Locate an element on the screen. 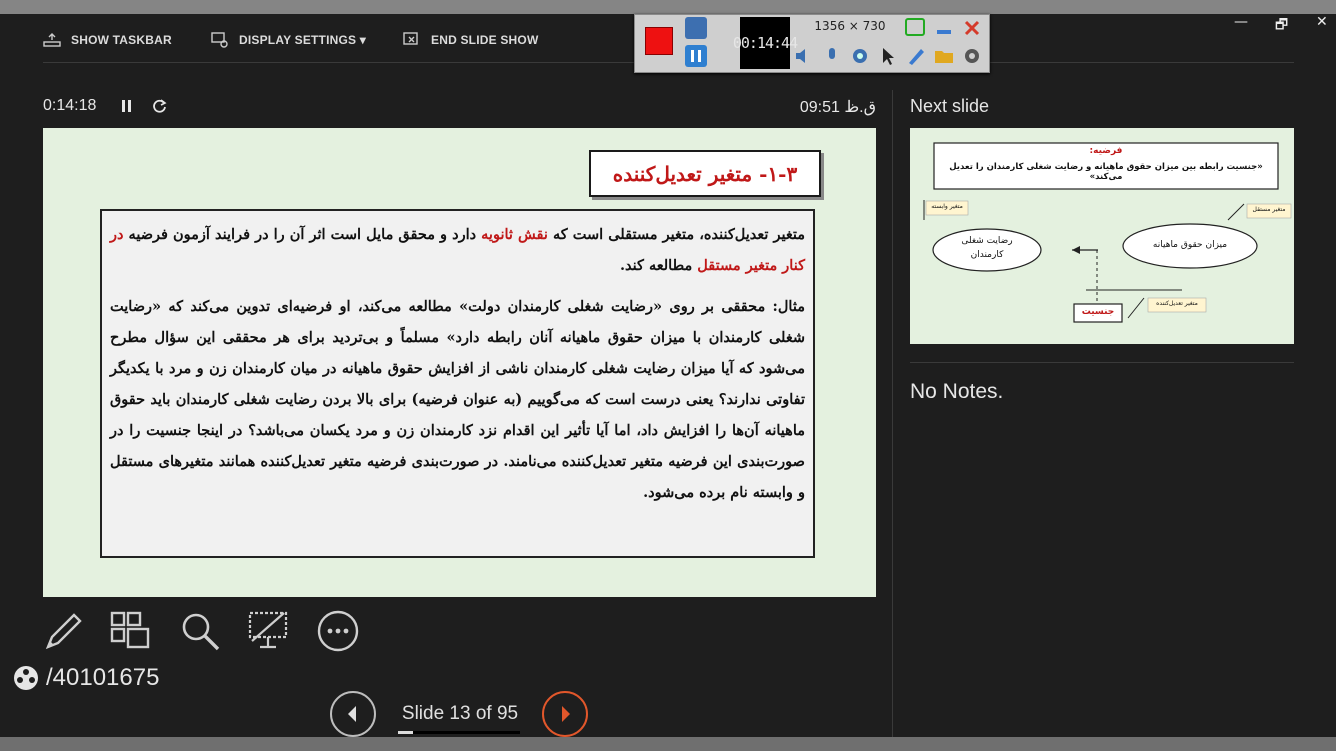 The width and height of the screenshot is (1336, 751). webcam-icon is located at coordinates (860, 56).